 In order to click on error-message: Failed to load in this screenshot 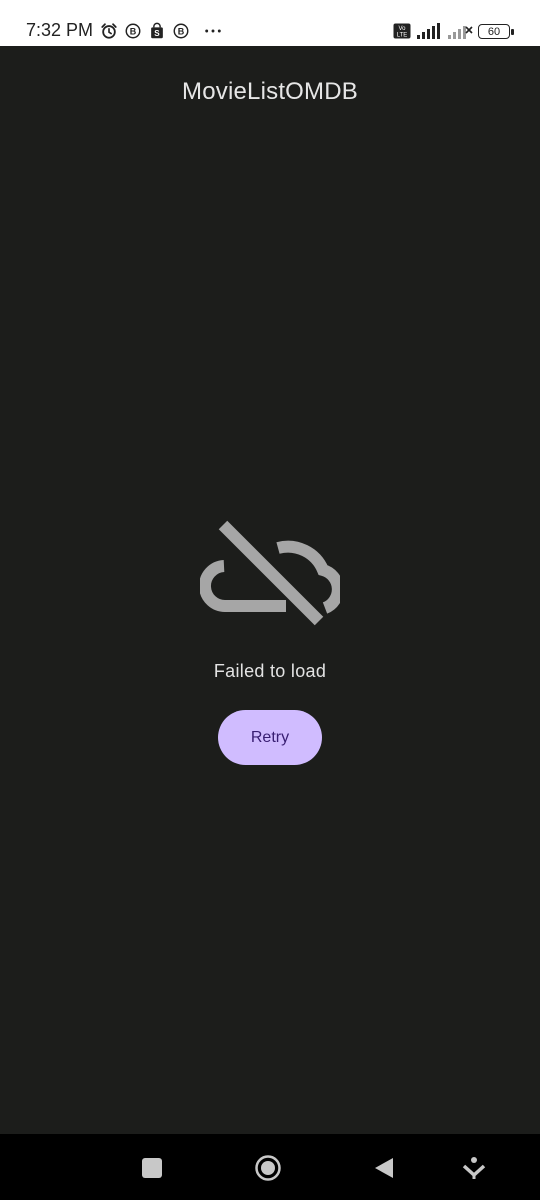, I will do `click(270, 671)`.